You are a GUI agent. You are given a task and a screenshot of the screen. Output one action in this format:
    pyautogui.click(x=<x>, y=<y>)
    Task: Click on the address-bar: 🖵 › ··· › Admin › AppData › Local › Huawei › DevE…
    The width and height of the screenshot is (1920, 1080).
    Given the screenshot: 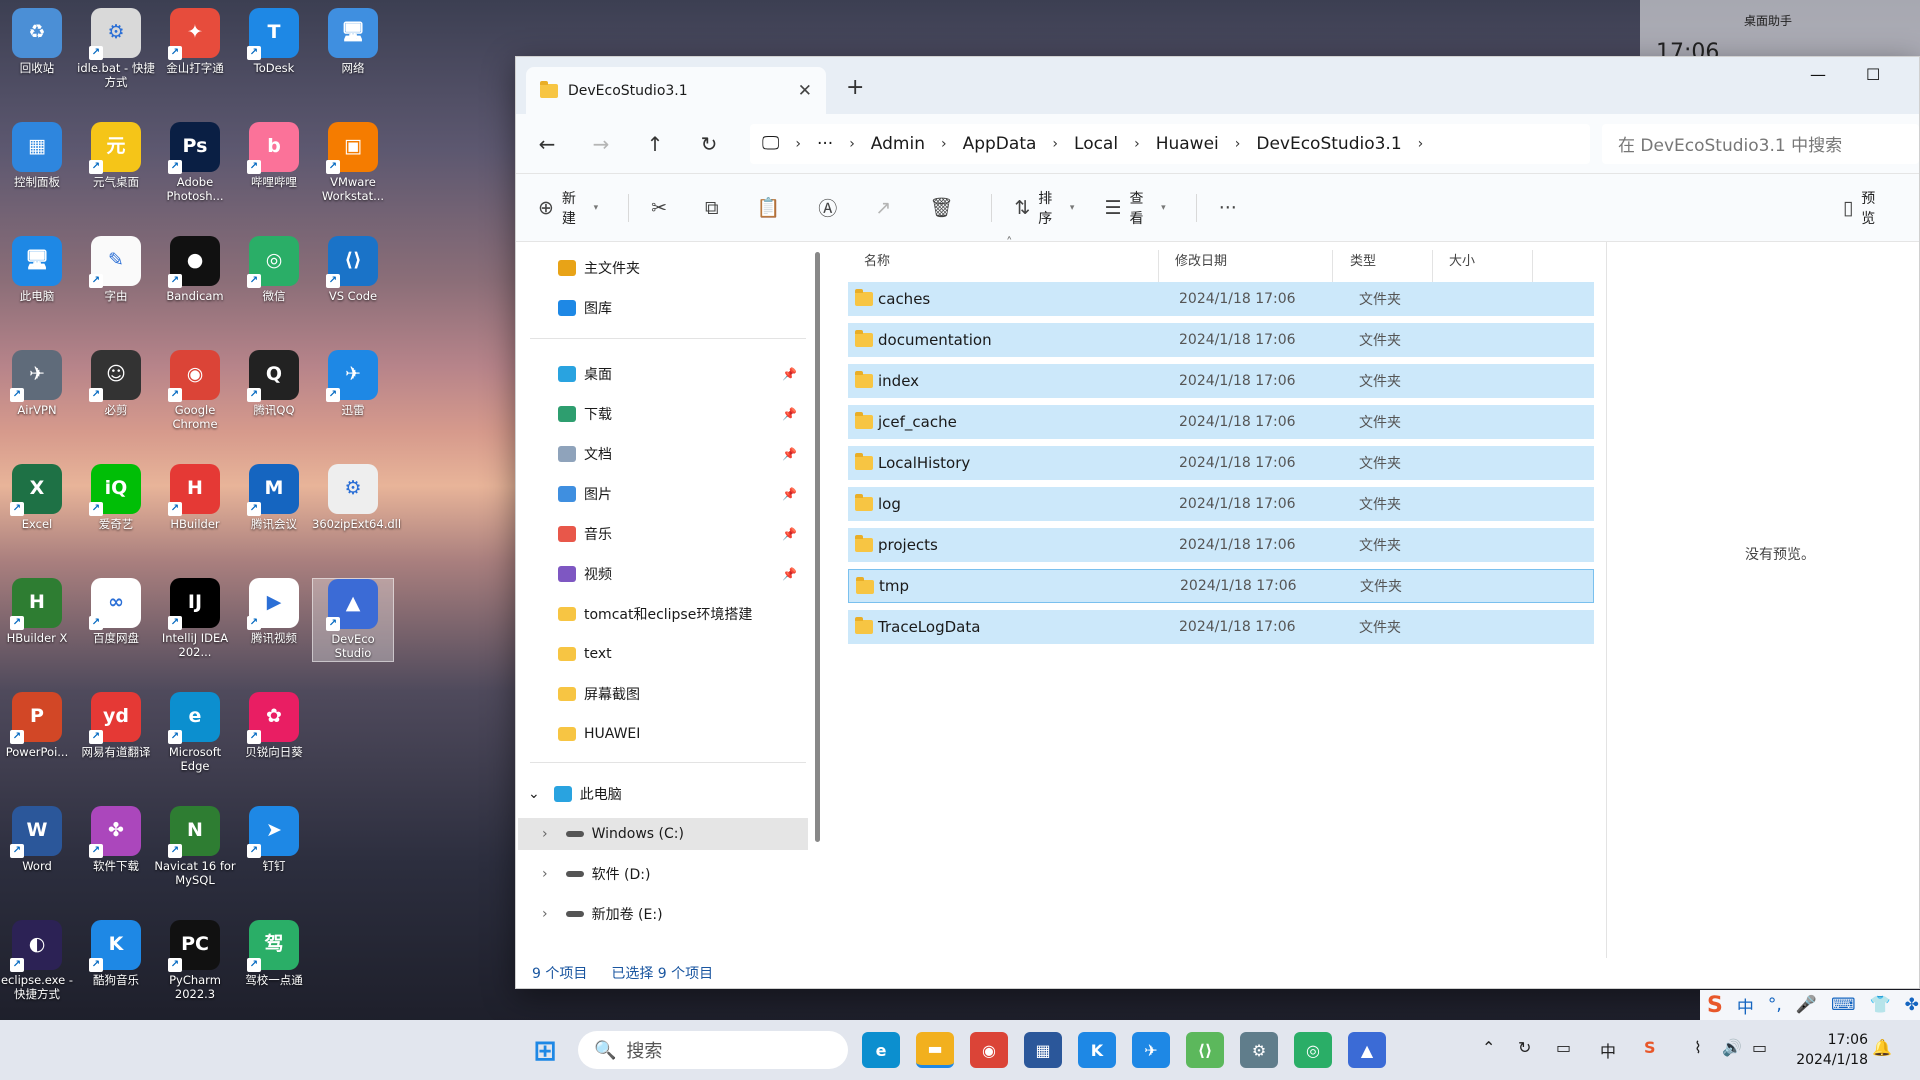 What is the action you would take?
    pyautogui.click(x=1170, y=143)
    